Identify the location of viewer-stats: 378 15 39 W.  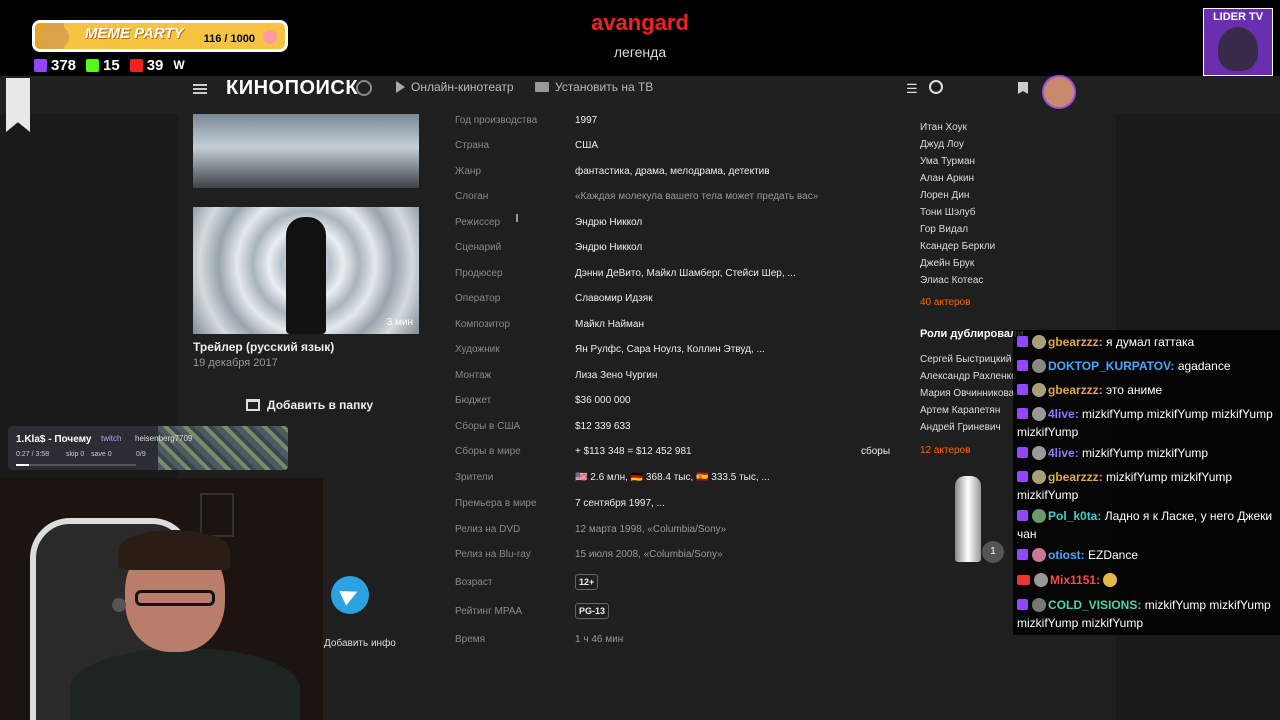
(109, 65).